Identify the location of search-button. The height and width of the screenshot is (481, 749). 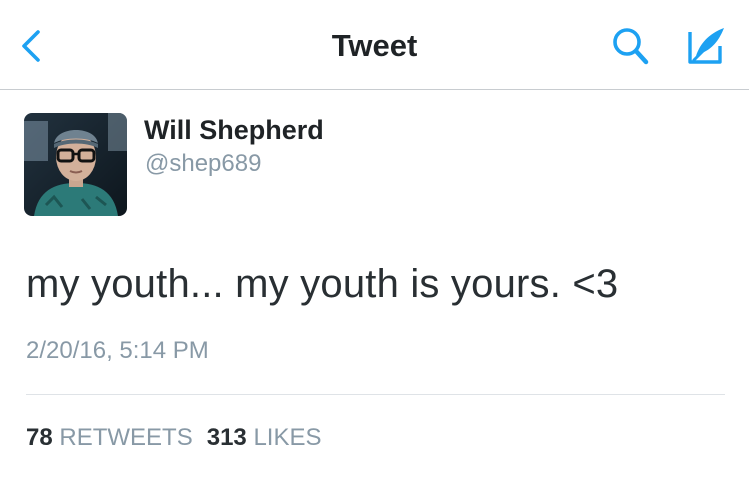
(632, 46).